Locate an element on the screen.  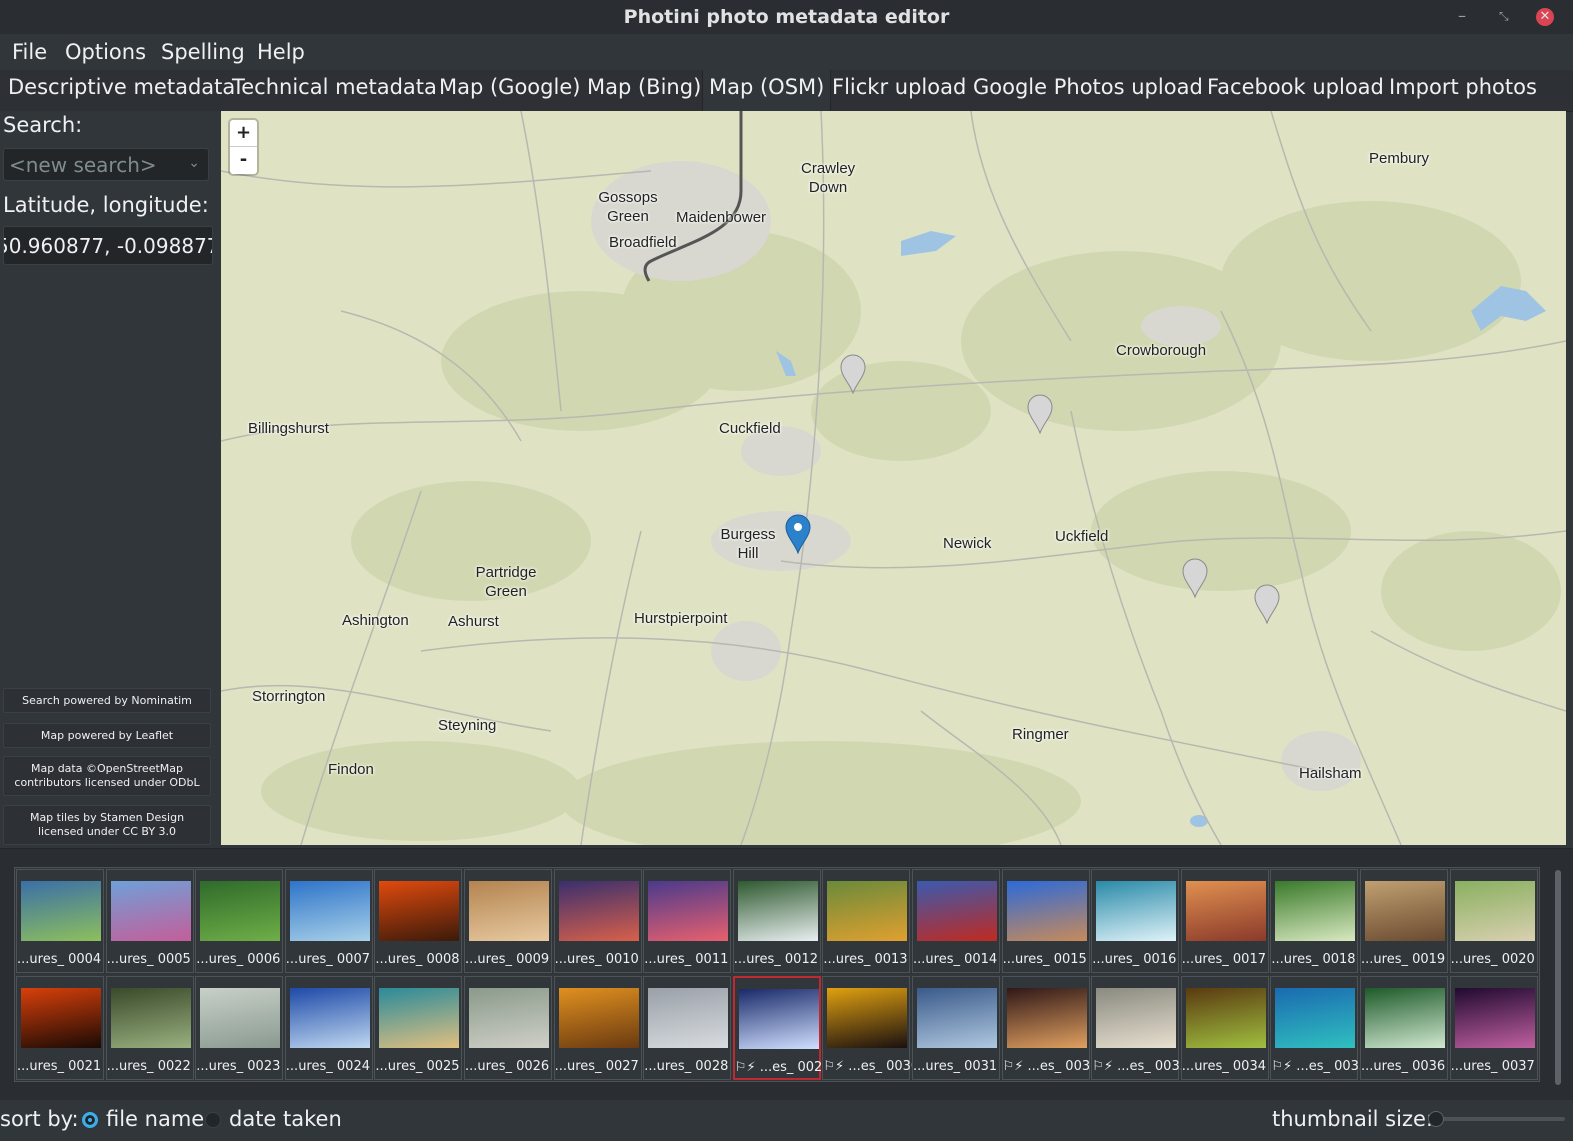
thumbnail: ...ures_ 0009 is located at coordinates (508, 921).